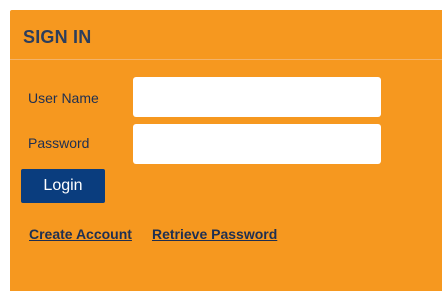 This screenshot has height=291, width=442. Describe the element at coordinates (63, 98) in the screenshot. I see `username-label: User Name` at that location.